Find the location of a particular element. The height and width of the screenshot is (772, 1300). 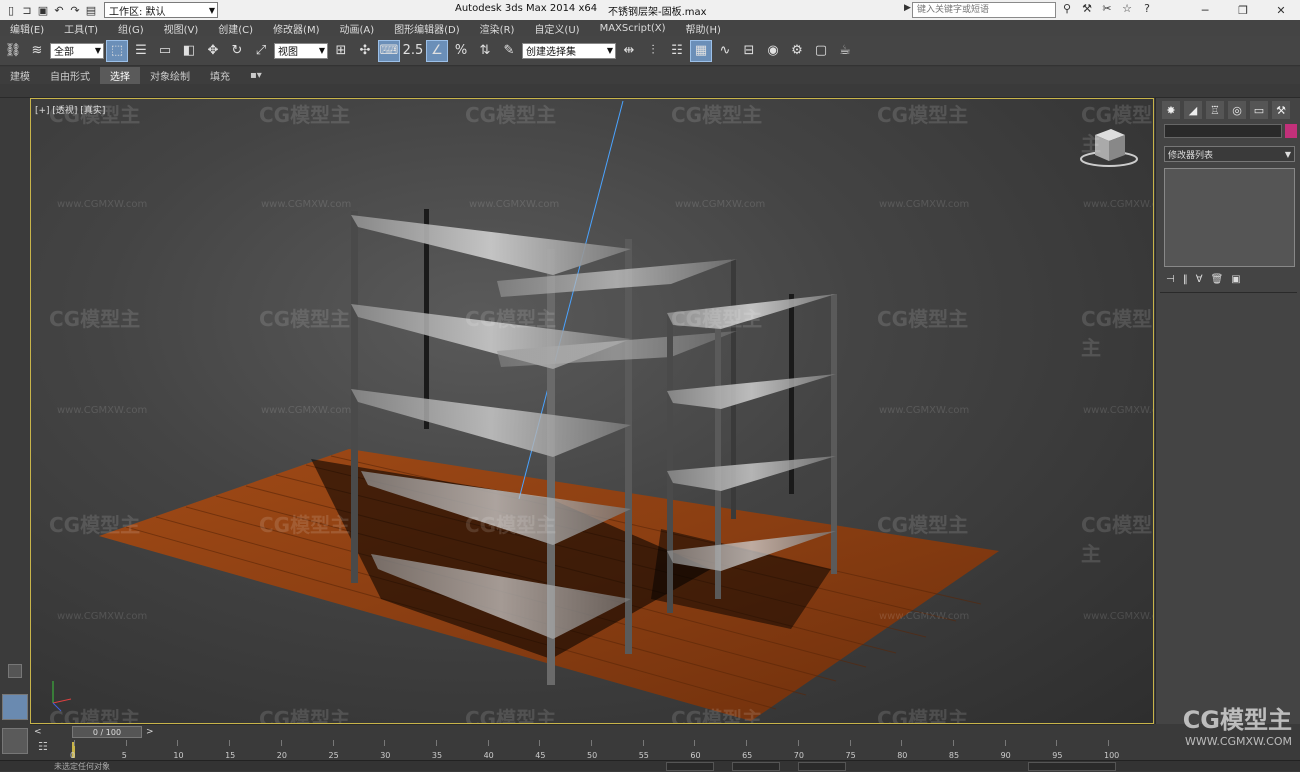

named-selection-dropdown: 创建选择集 ▼ is located at coordinates (569, 50).